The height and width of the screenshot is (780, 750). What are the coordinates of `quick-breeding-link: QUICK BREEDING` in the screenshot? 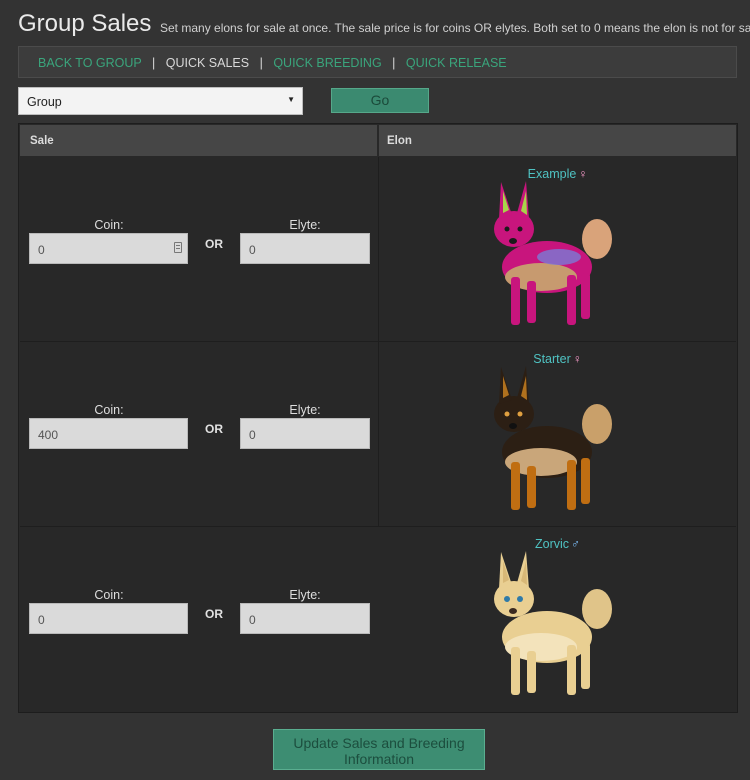 It's located at (327, 63).